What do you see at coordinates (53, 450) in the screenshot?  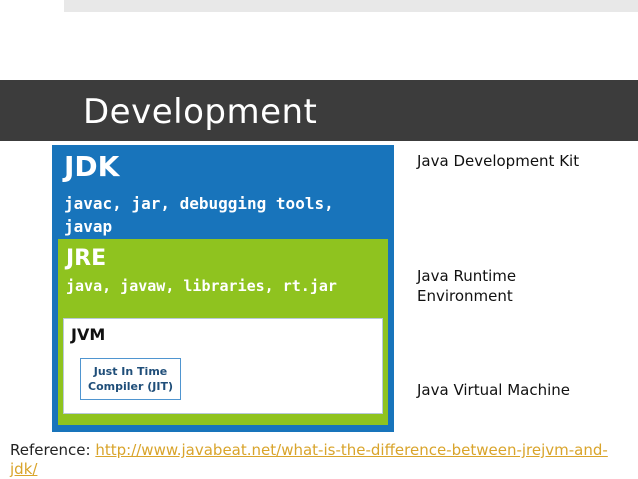 I see `reference-label: Reference:` at bounding box center [53, 450].